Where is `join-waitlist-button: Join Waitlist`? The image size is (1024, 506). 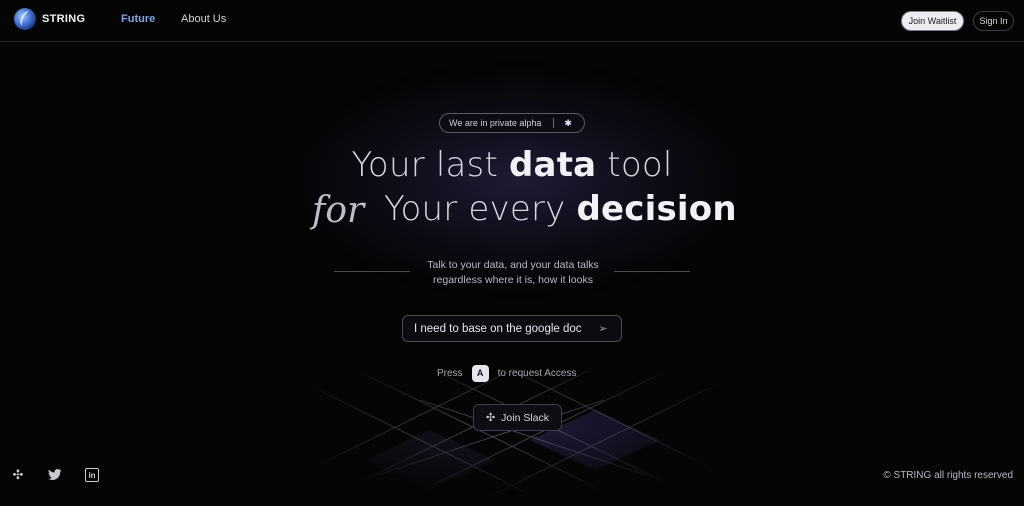 join-waitlist-button: Join Waitlist is located at coordinates (932, 21).